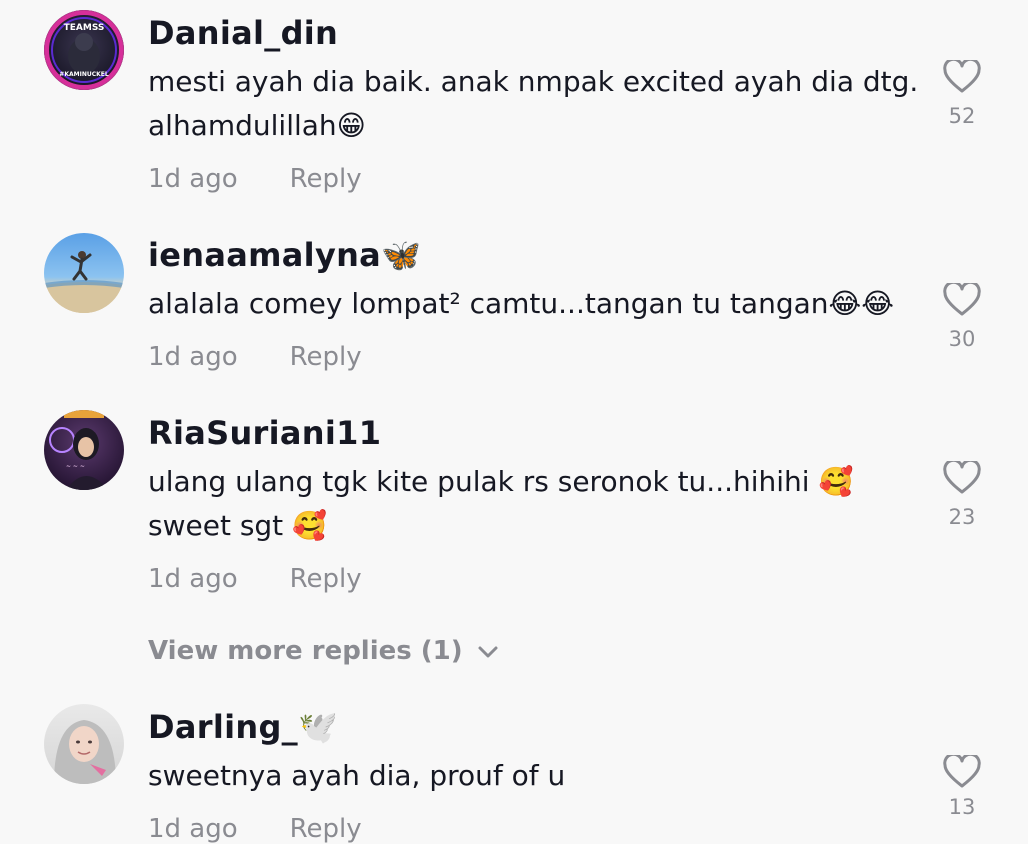  Describe the element at coordinates (84, 74) in the screenshot. I see `avatar-label-bottom: #KAMINUCKEL` at that location.